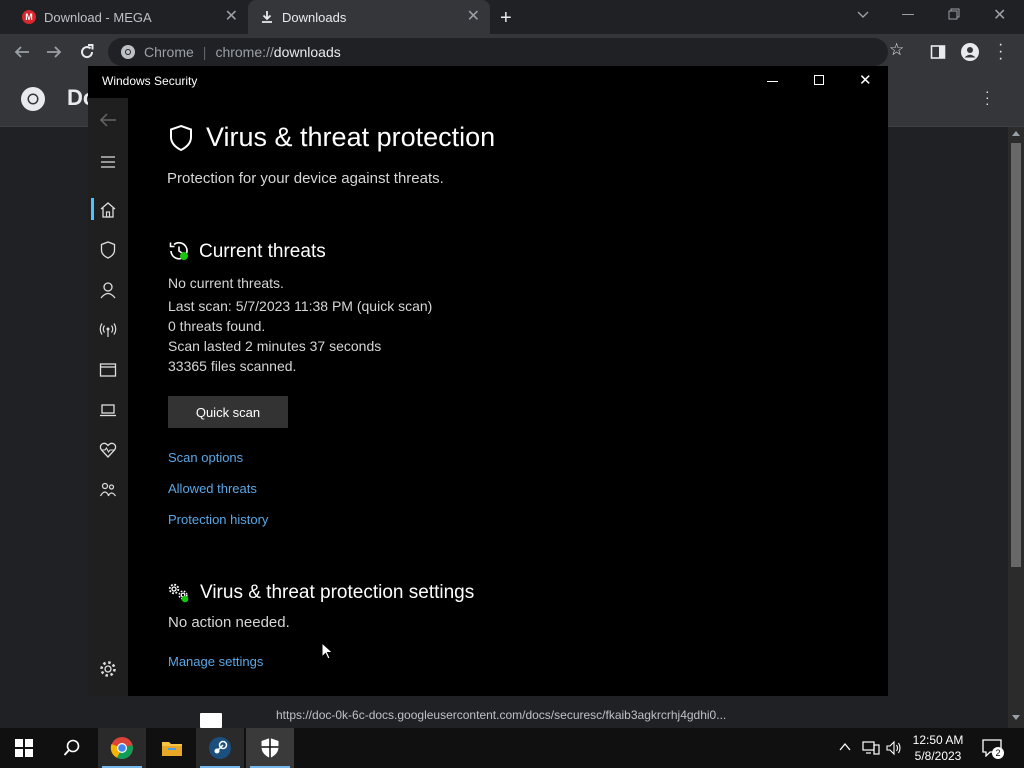 Image resolution: width=1024 pixels, height=768 pixels. What do you see at coordinates (262, 251) in the screenshot?
I see `current-threats-heading: Current threats` at bounding box center [262, 251].